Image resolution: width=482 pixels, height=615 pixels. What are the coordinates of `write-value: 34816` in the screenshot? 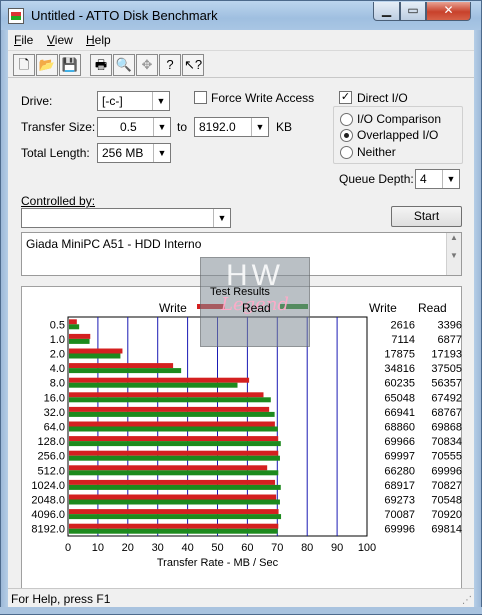 It's located at (399, 369).